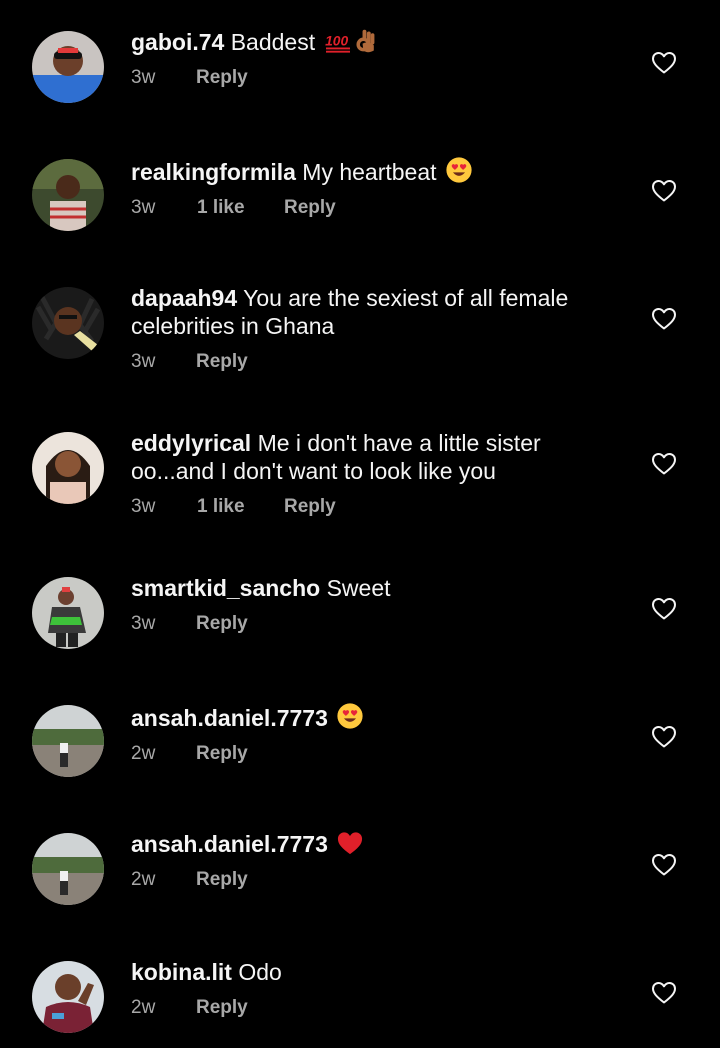  Describe the element at coordinates (184, 298) in the screenshot. I see `comment-username: dapaah94` at that location.